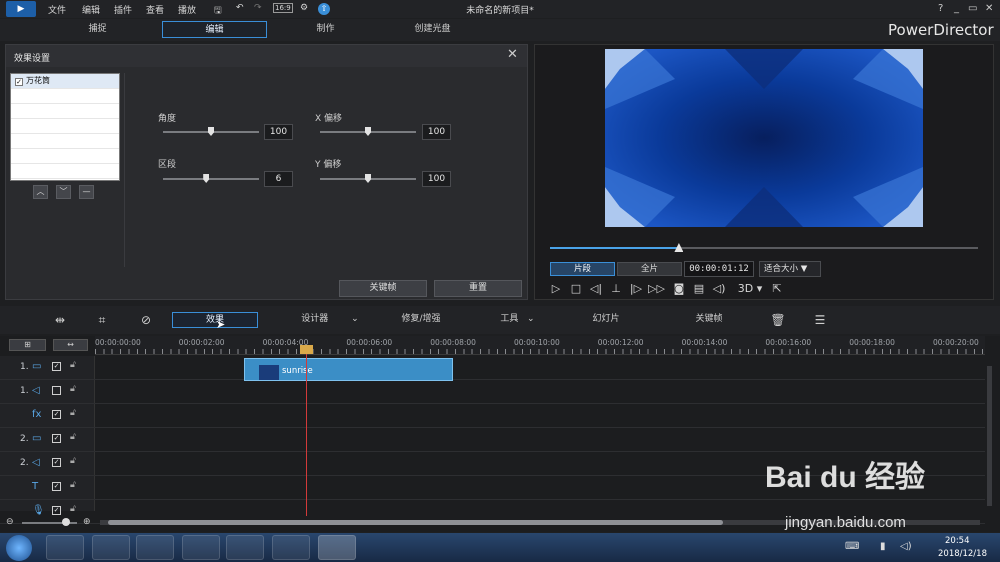  What do you see at coordinates (40, 192) in the screenshot?
I see `move-up-button: ︿` at bounding box center [40, 192].